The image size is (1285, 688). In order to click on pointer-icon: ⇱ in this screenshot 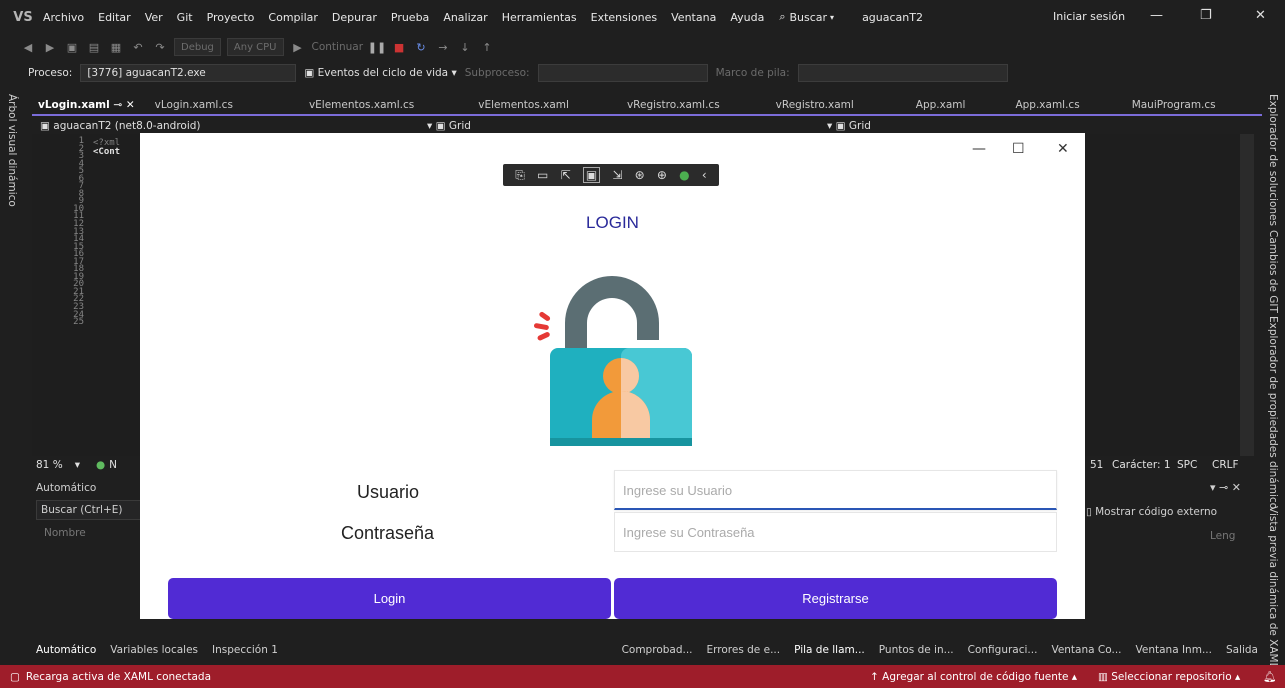, I will do `click(566, 175)`.